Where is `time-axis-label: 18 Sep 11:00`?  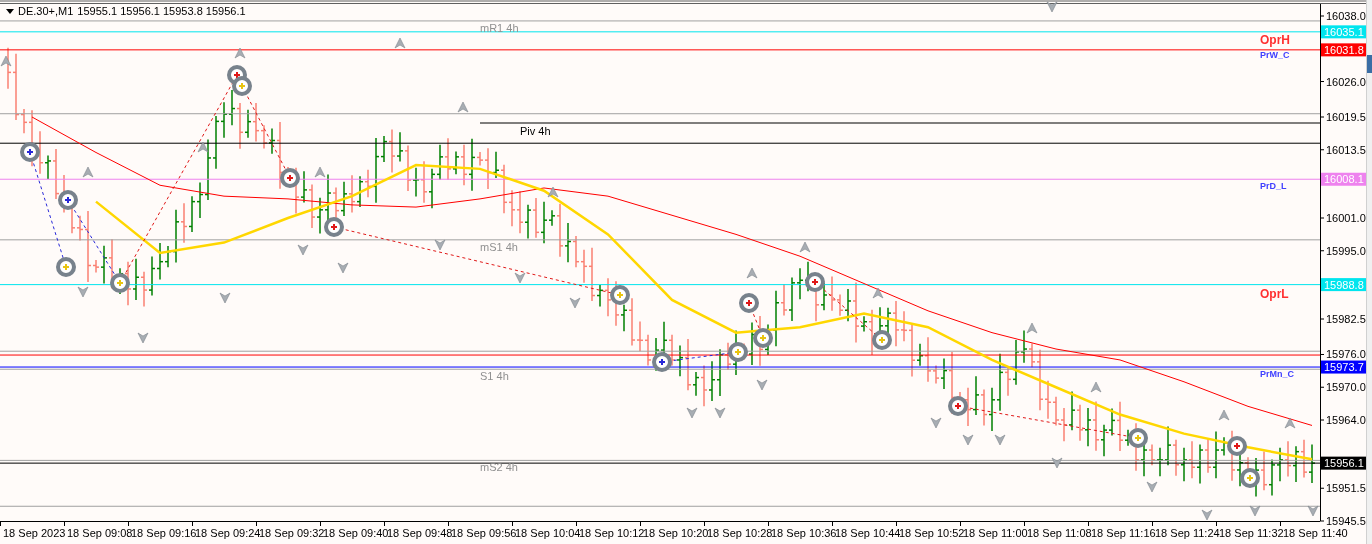 time-axis-label: 18 Sep 11:00 is located at coordinates (995, 533).